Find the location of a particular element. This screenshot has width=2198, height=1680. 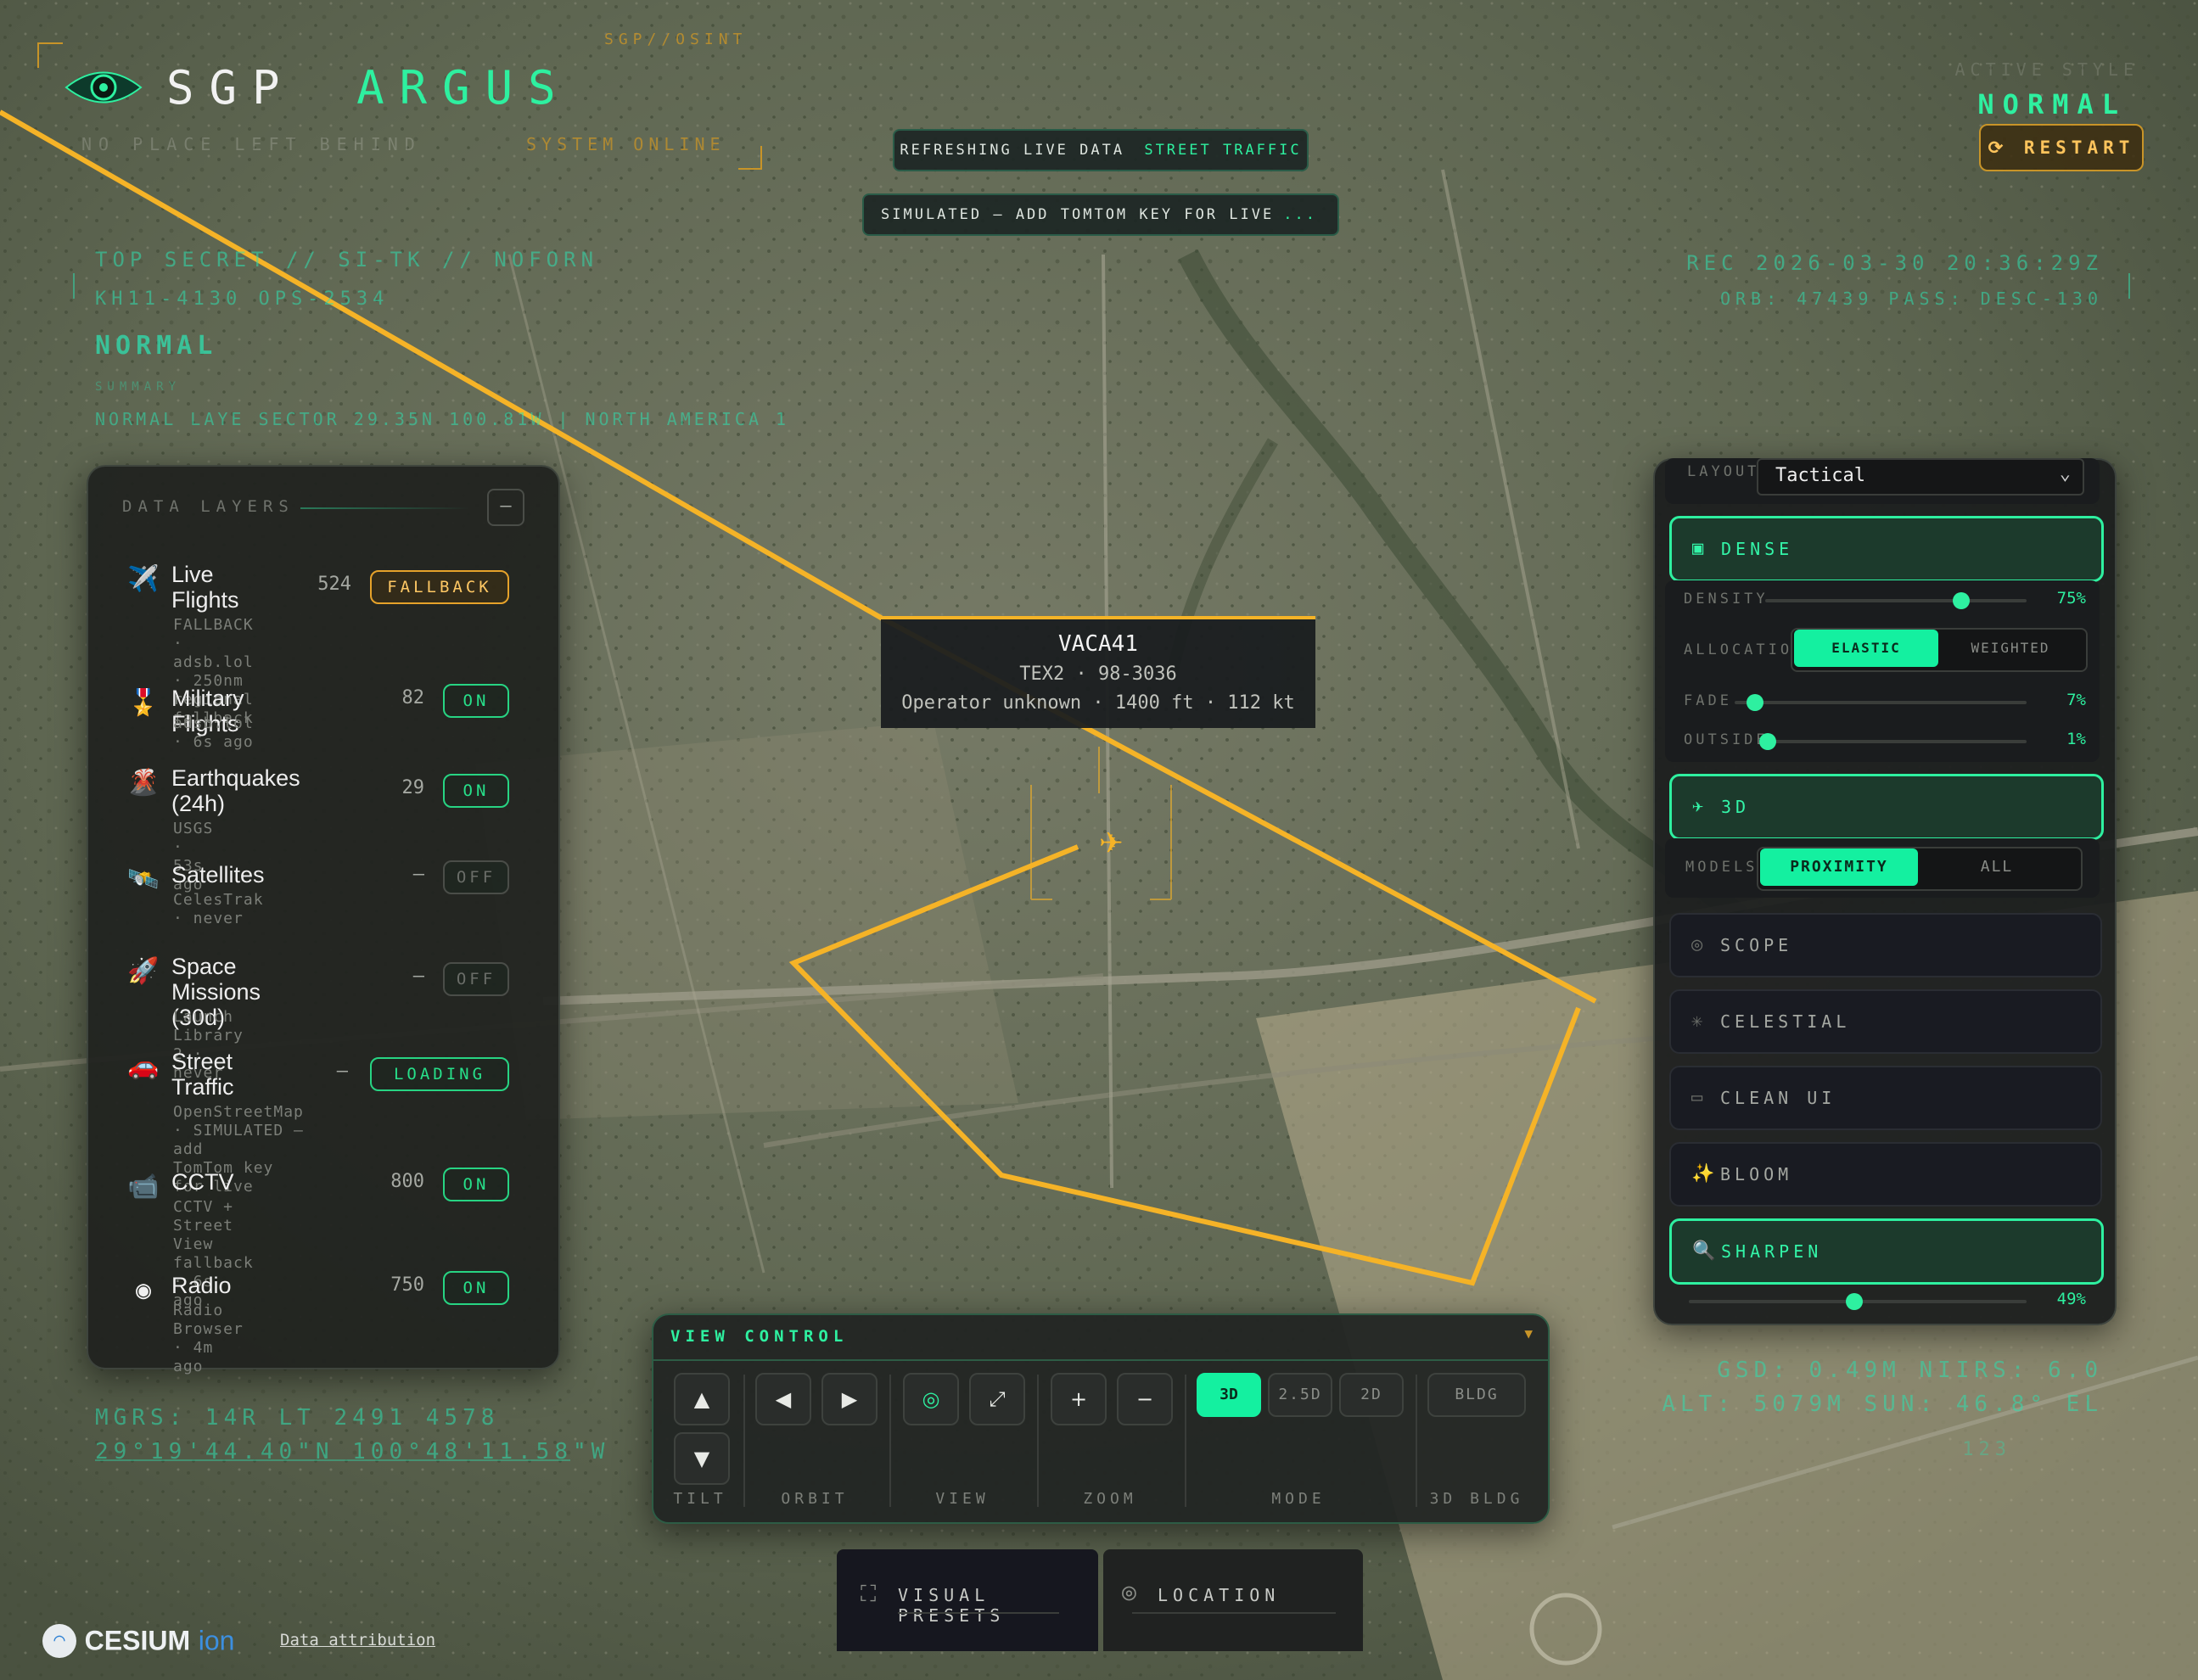

models-option-0: PROXIMITY is located at coordinates (1839, 867).